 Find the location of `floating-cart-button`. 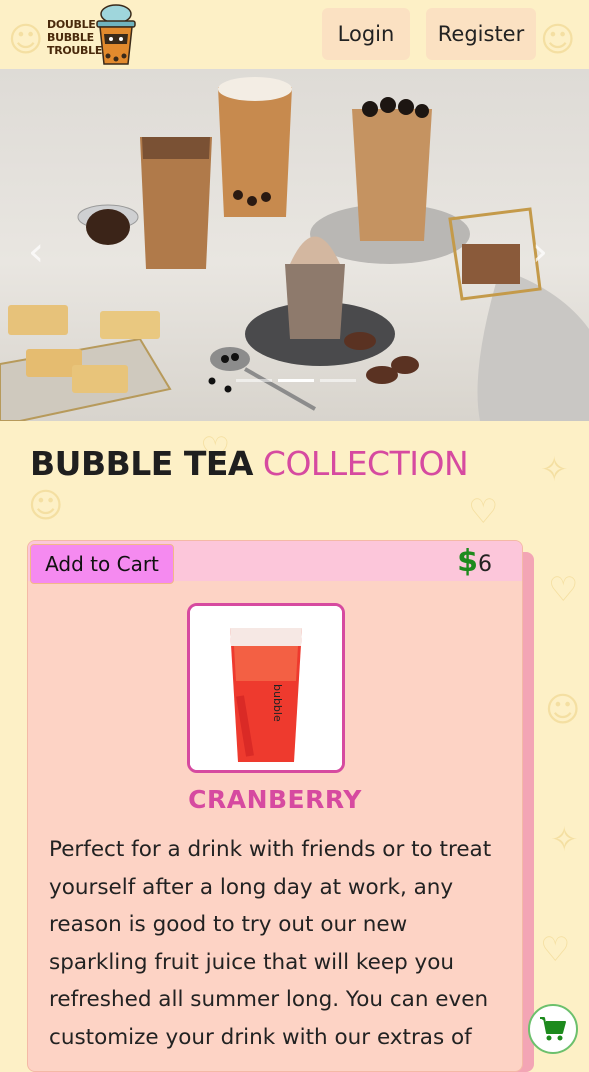

floating-cart-button is located at coordinates (553, 1029).